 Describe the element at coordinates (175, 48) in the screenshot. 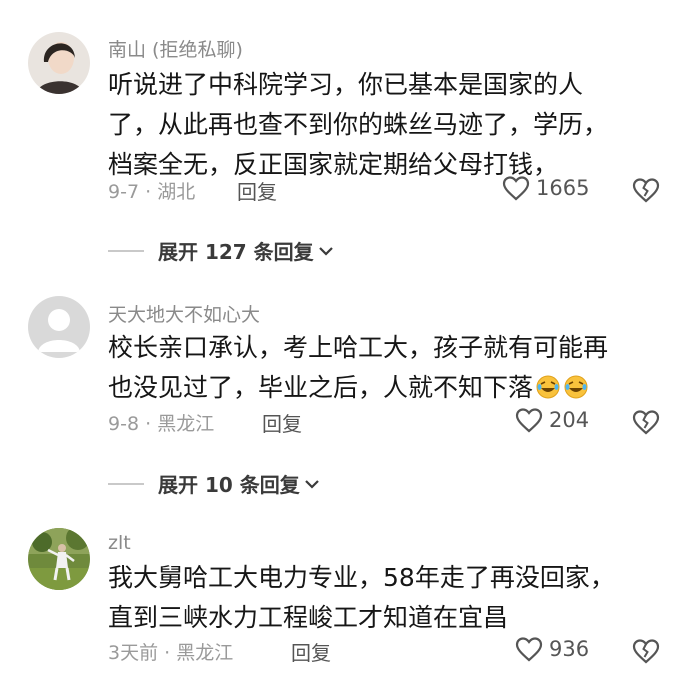

I see `username: 南山 (拒绝私聊)` at that location.